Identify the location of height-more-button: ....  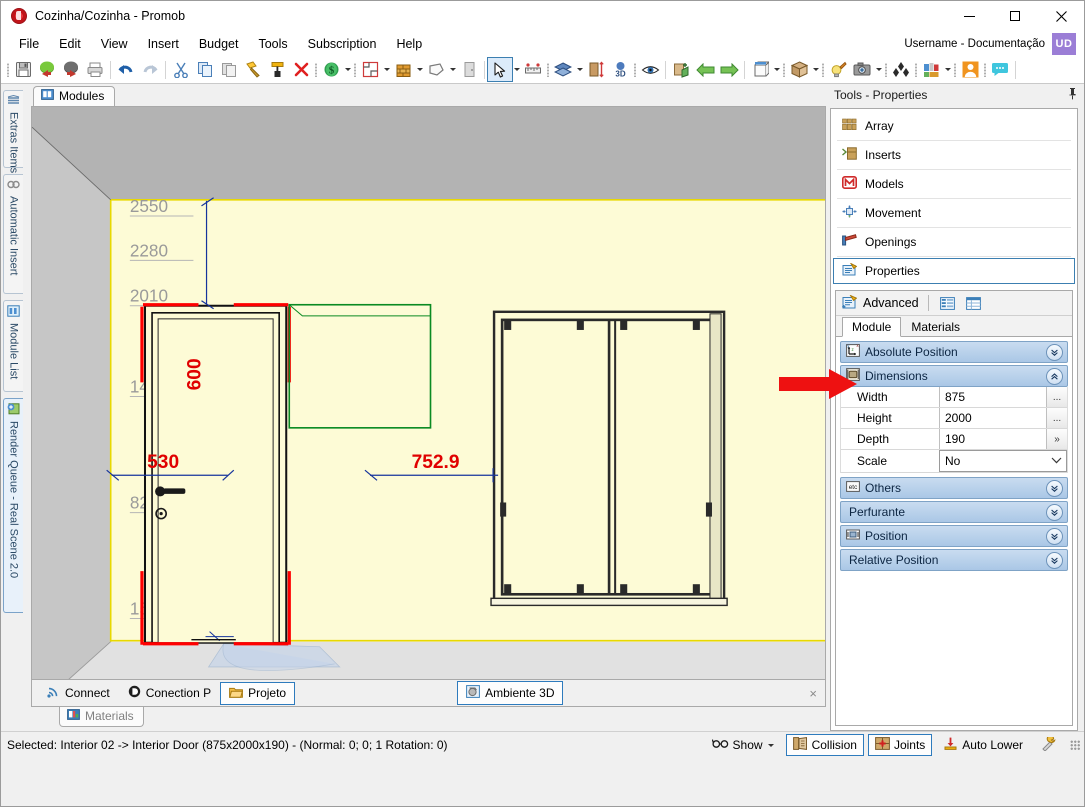
(1056, 418).